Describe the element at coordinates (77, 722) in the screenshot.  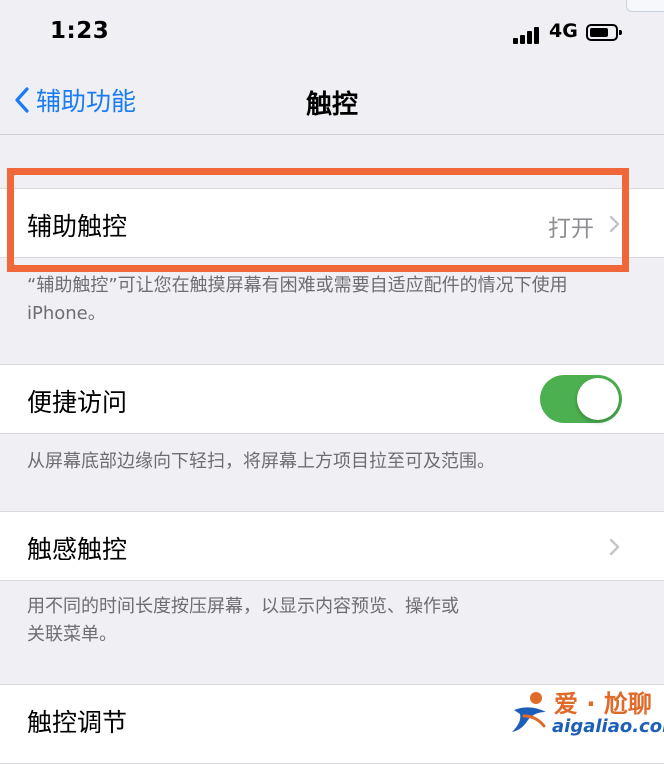
I see `touch-accommodations-label: 触控调节` at that location.